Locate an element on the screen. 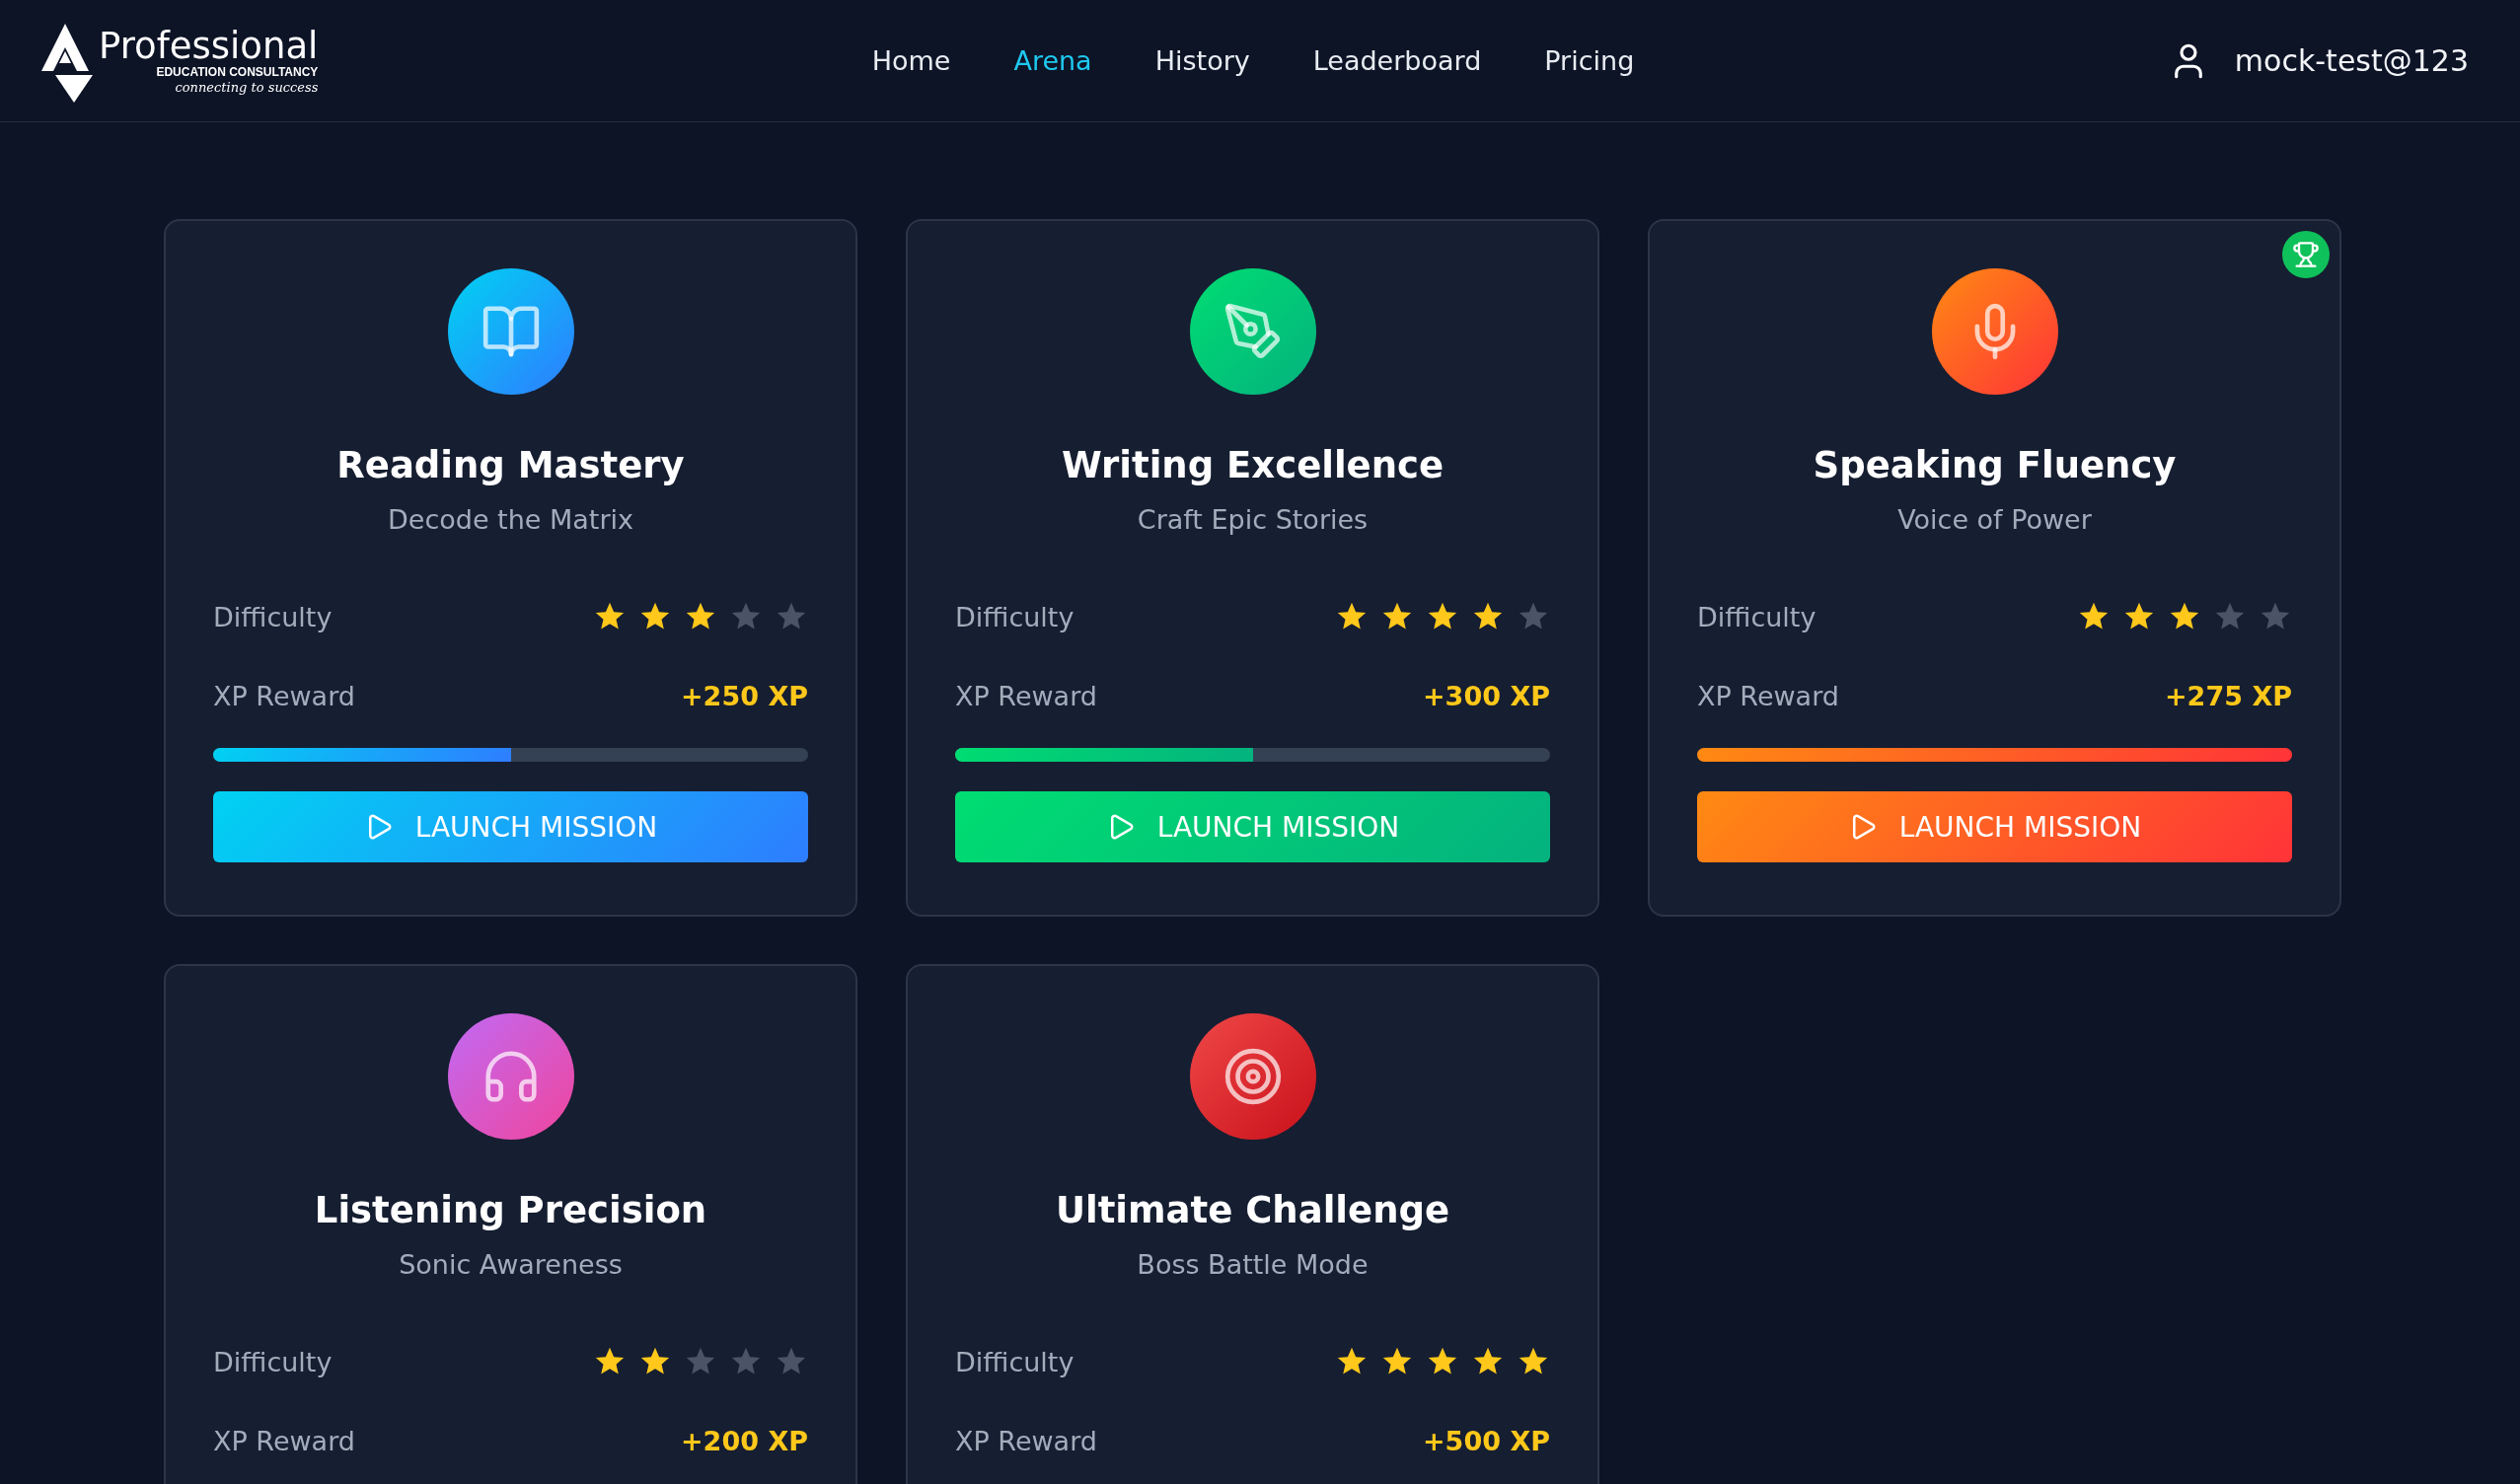 This screenshot has height=1484, width=2520. mission-title: Listening Precision is located at coordinates (510, 1210).